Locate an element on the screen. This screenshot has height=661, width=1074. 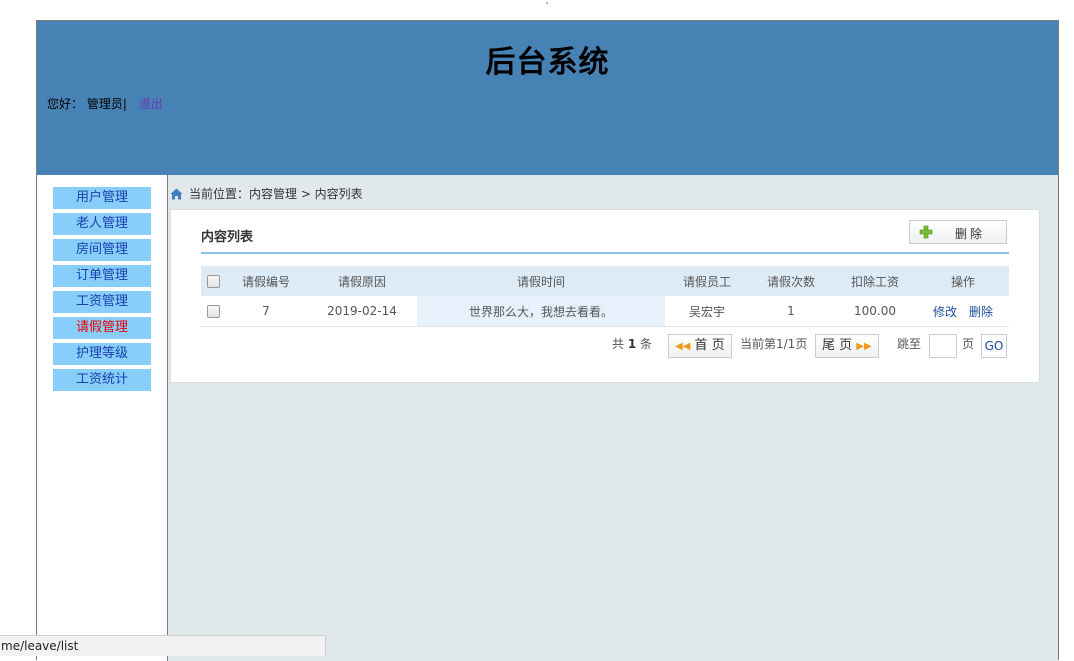
cell-leave-count: 1 is located at coordinates (791, 311).